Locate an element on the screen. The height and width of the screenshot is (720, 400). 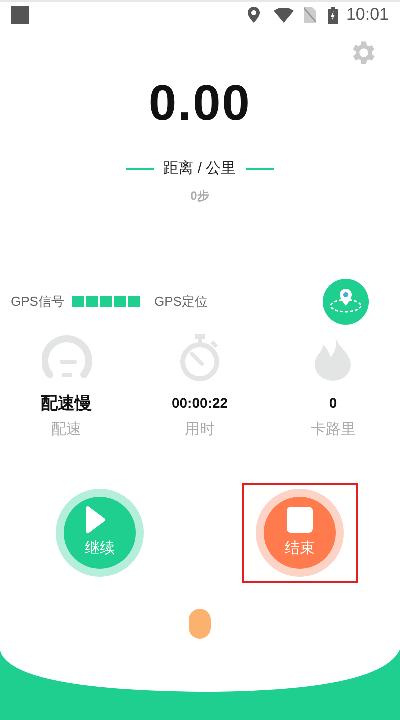
gps-signal-label: GPS信号 is located at coordinates (37, 301).